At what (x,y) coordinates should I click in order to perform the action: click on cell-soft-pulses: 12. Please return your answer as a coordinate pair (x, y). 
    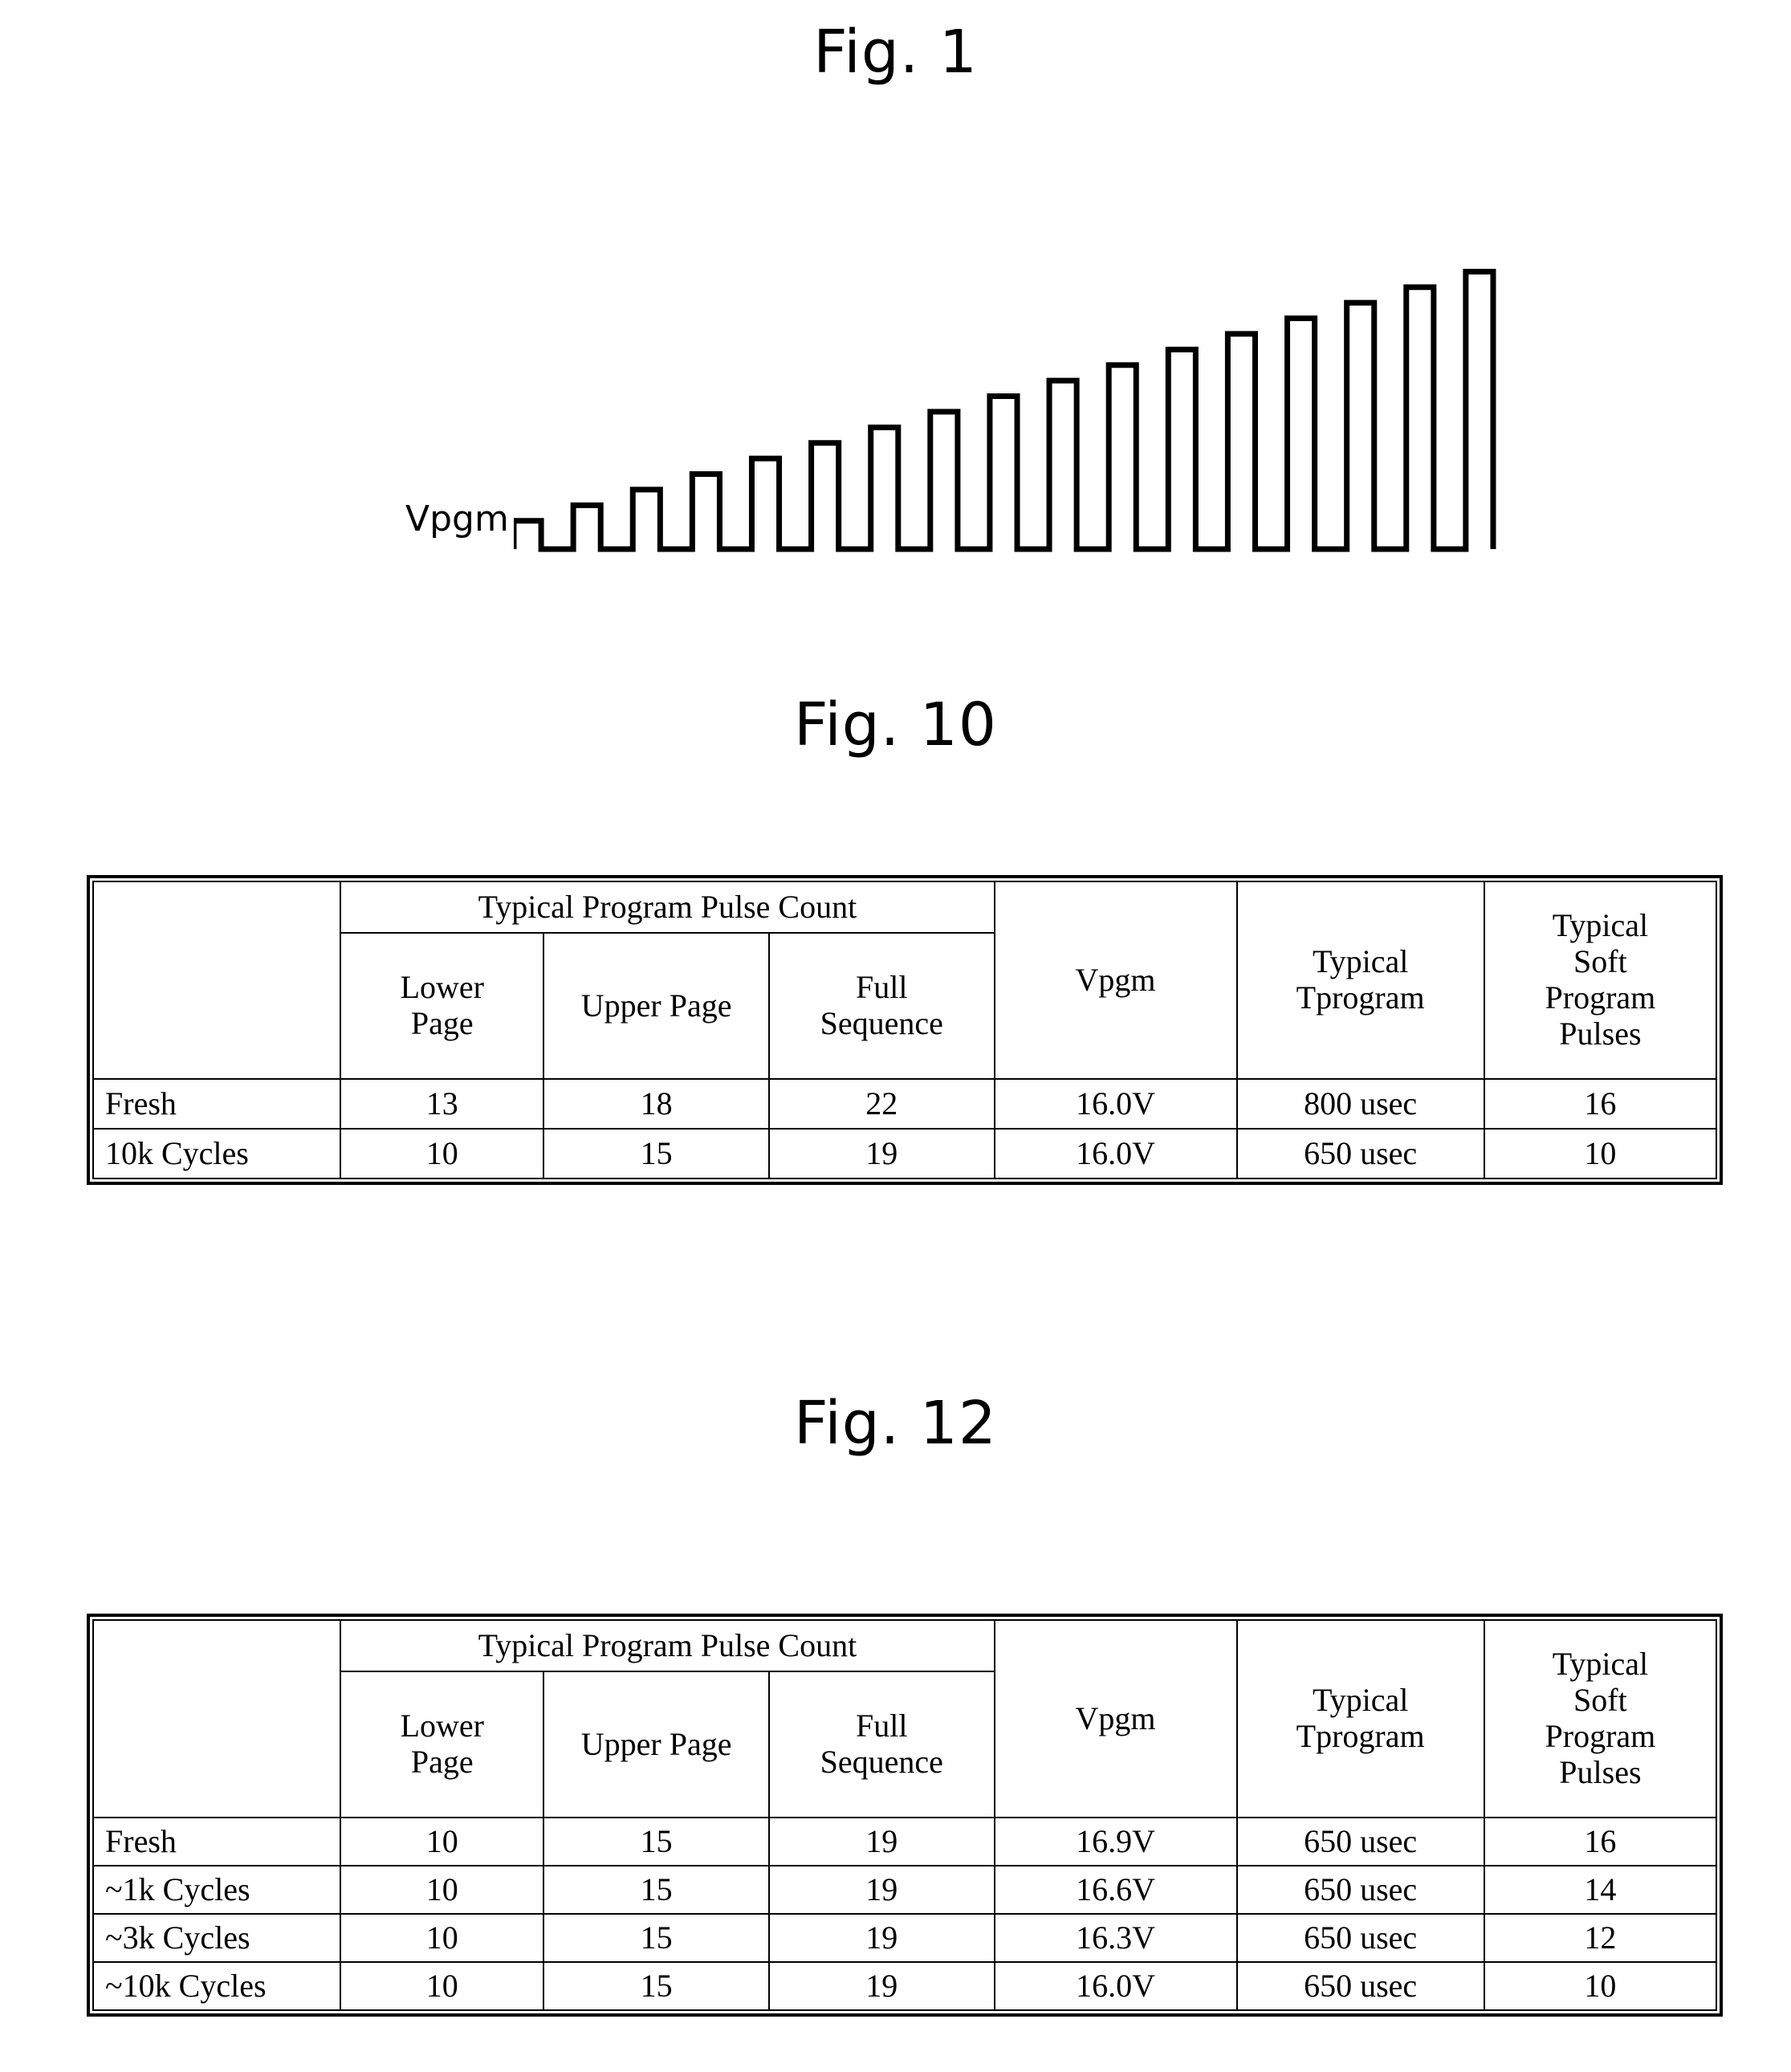
    Looking at the image, I should click on (1600, 1938).